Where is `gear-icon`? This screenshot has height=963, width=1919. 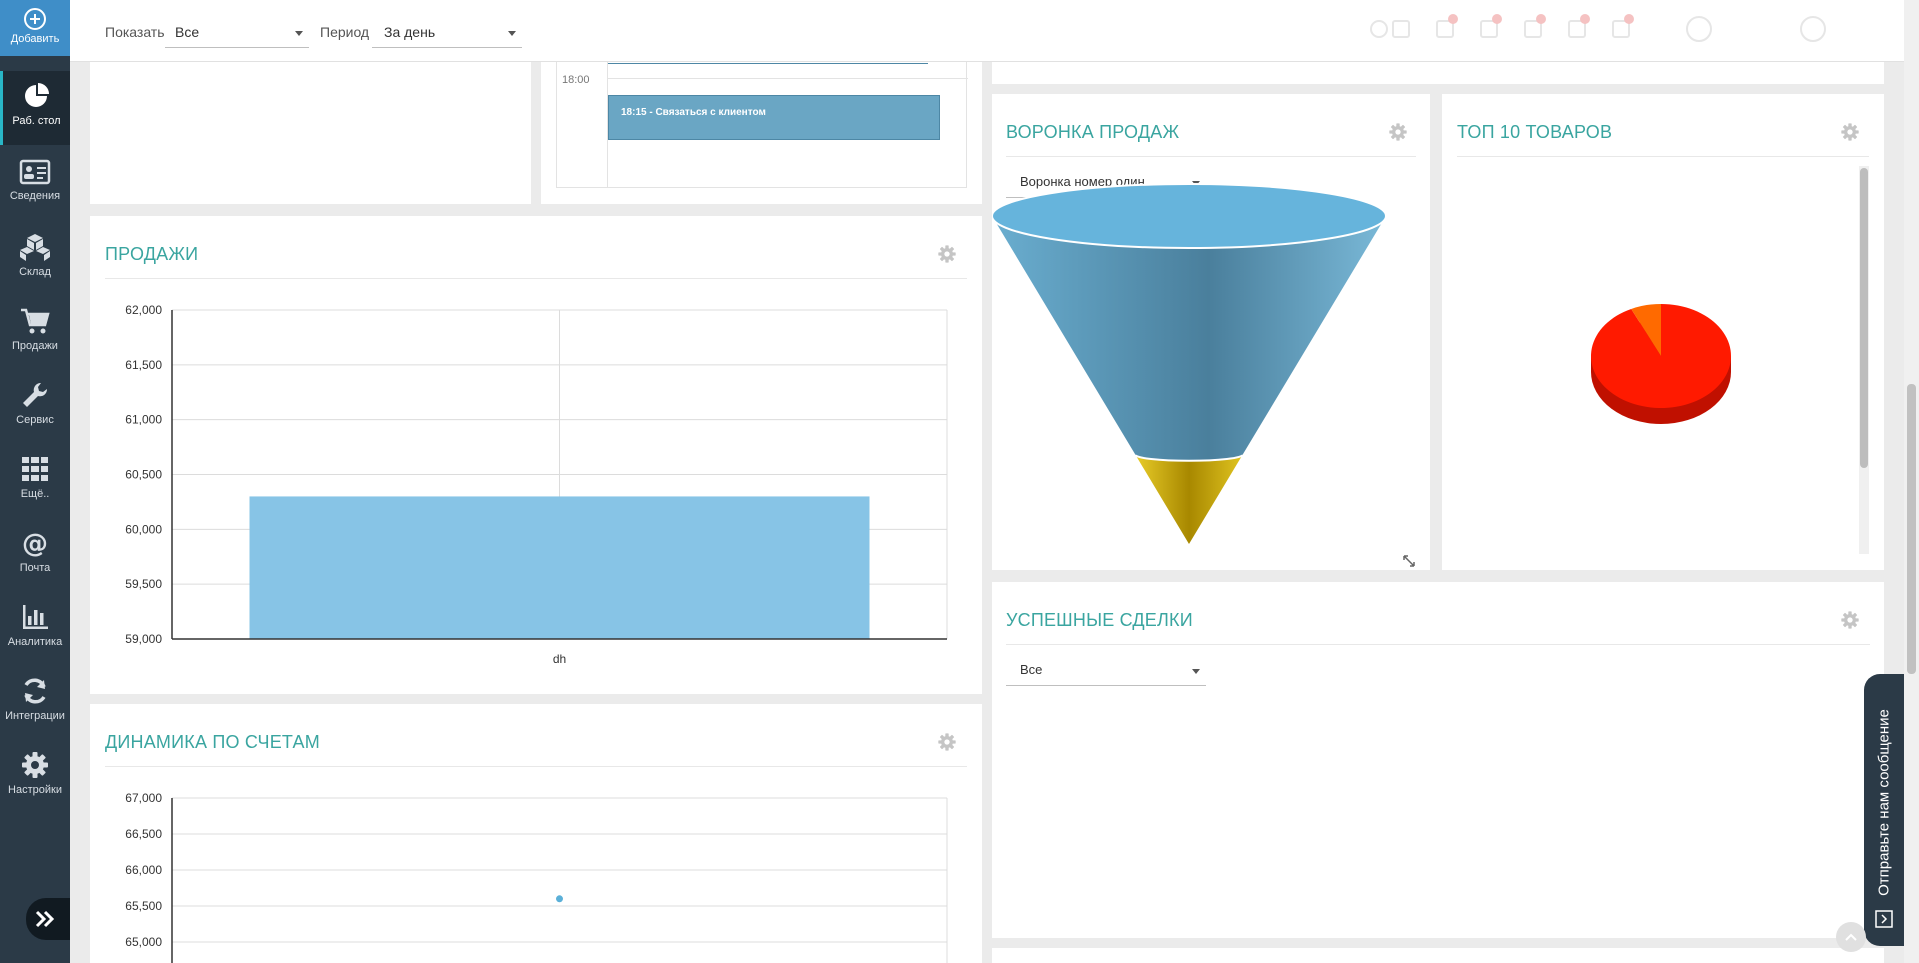 gear-icon is located at coordinates (35, 765).